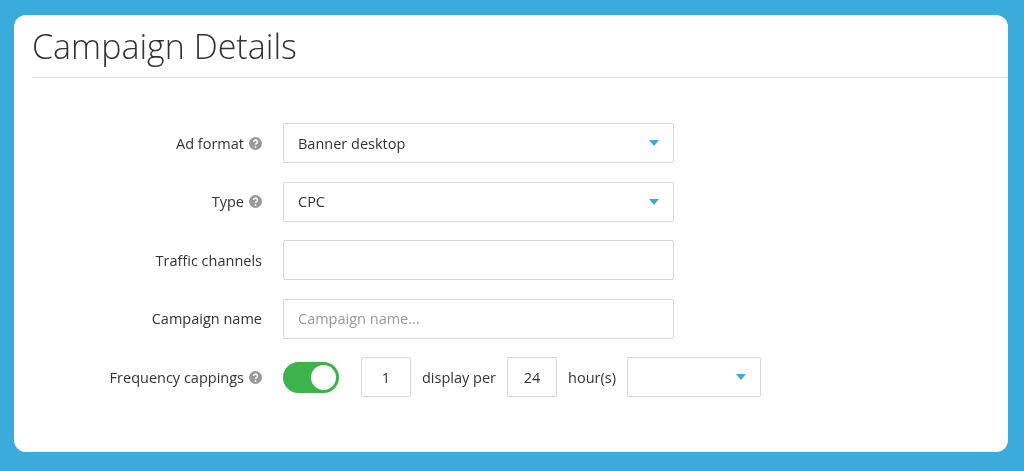 This screenshot has width=1024, height=471. I want to click on dropdown: CPC, so click(478, 201).